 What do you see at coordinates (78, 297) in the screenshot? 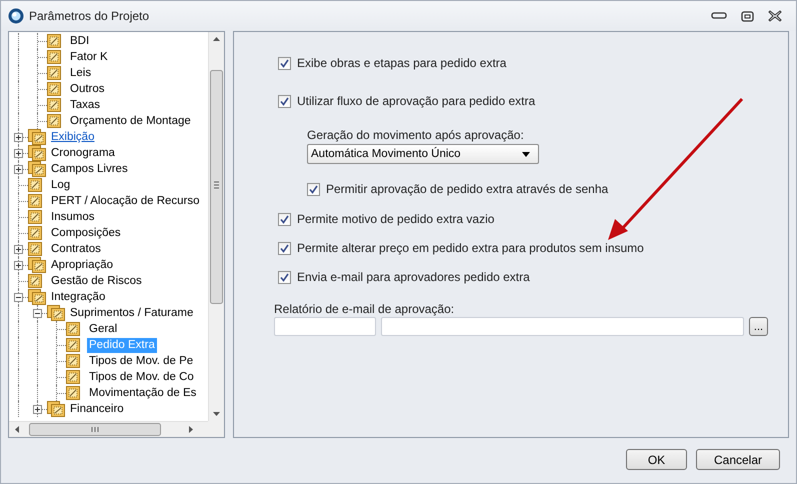
I see `tree-item: Integração` at bounding box center [78, 297].